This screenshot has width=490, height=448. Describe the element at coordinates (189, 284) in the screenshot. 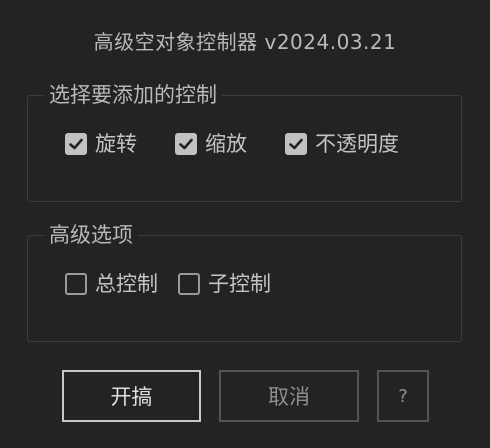

I see `child-control-checkbox` at that location.